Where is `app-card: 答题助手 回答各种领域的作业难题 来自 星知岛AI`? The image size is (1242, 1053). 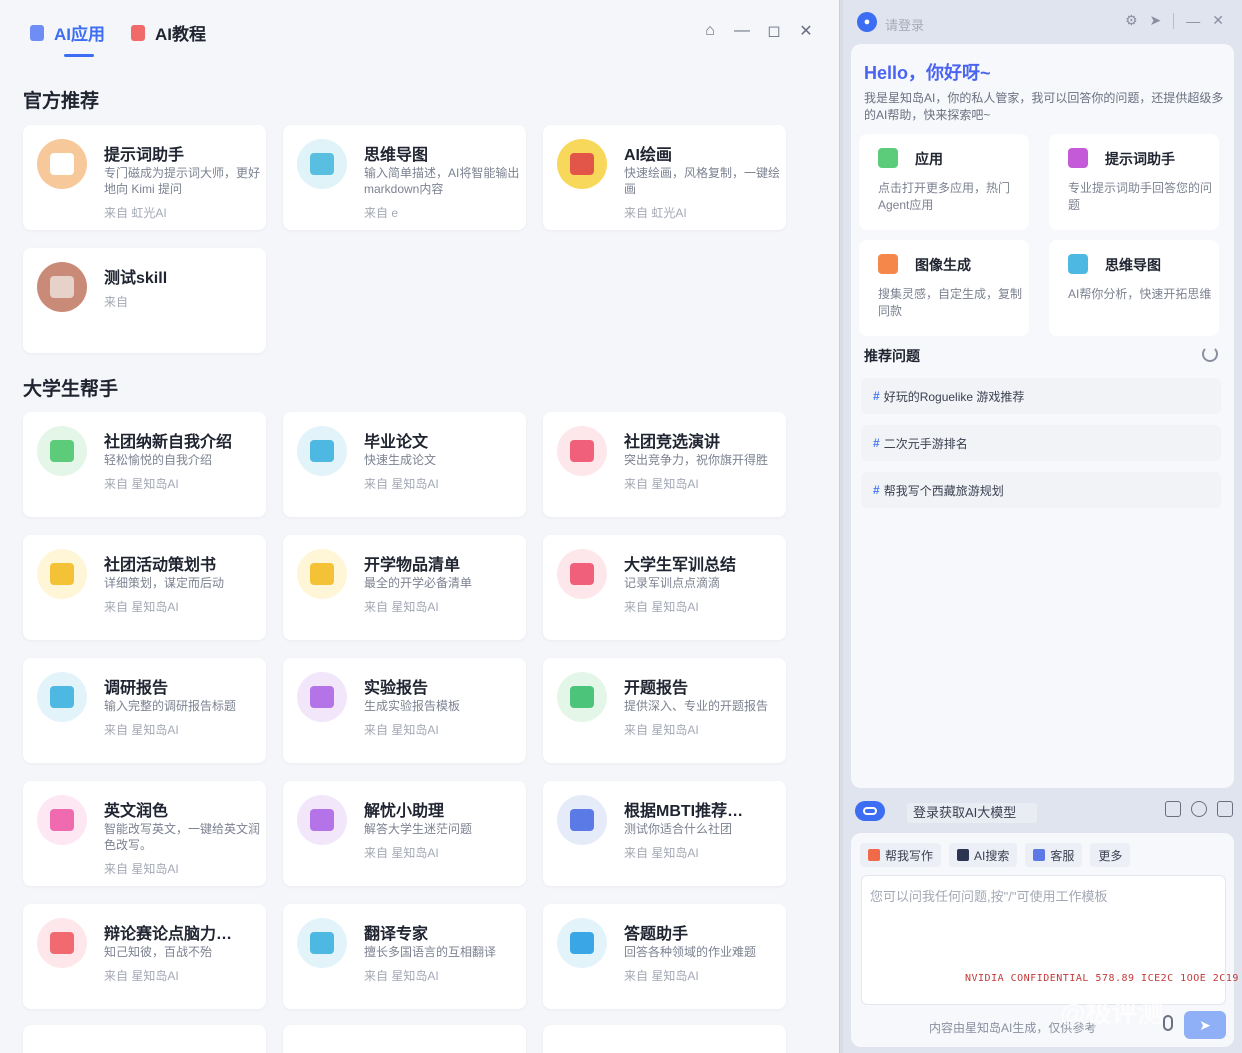
app-card: 答题助手 回答各种领域的作业难题 来自 星知岛AI is located at coordinates (664, 956).